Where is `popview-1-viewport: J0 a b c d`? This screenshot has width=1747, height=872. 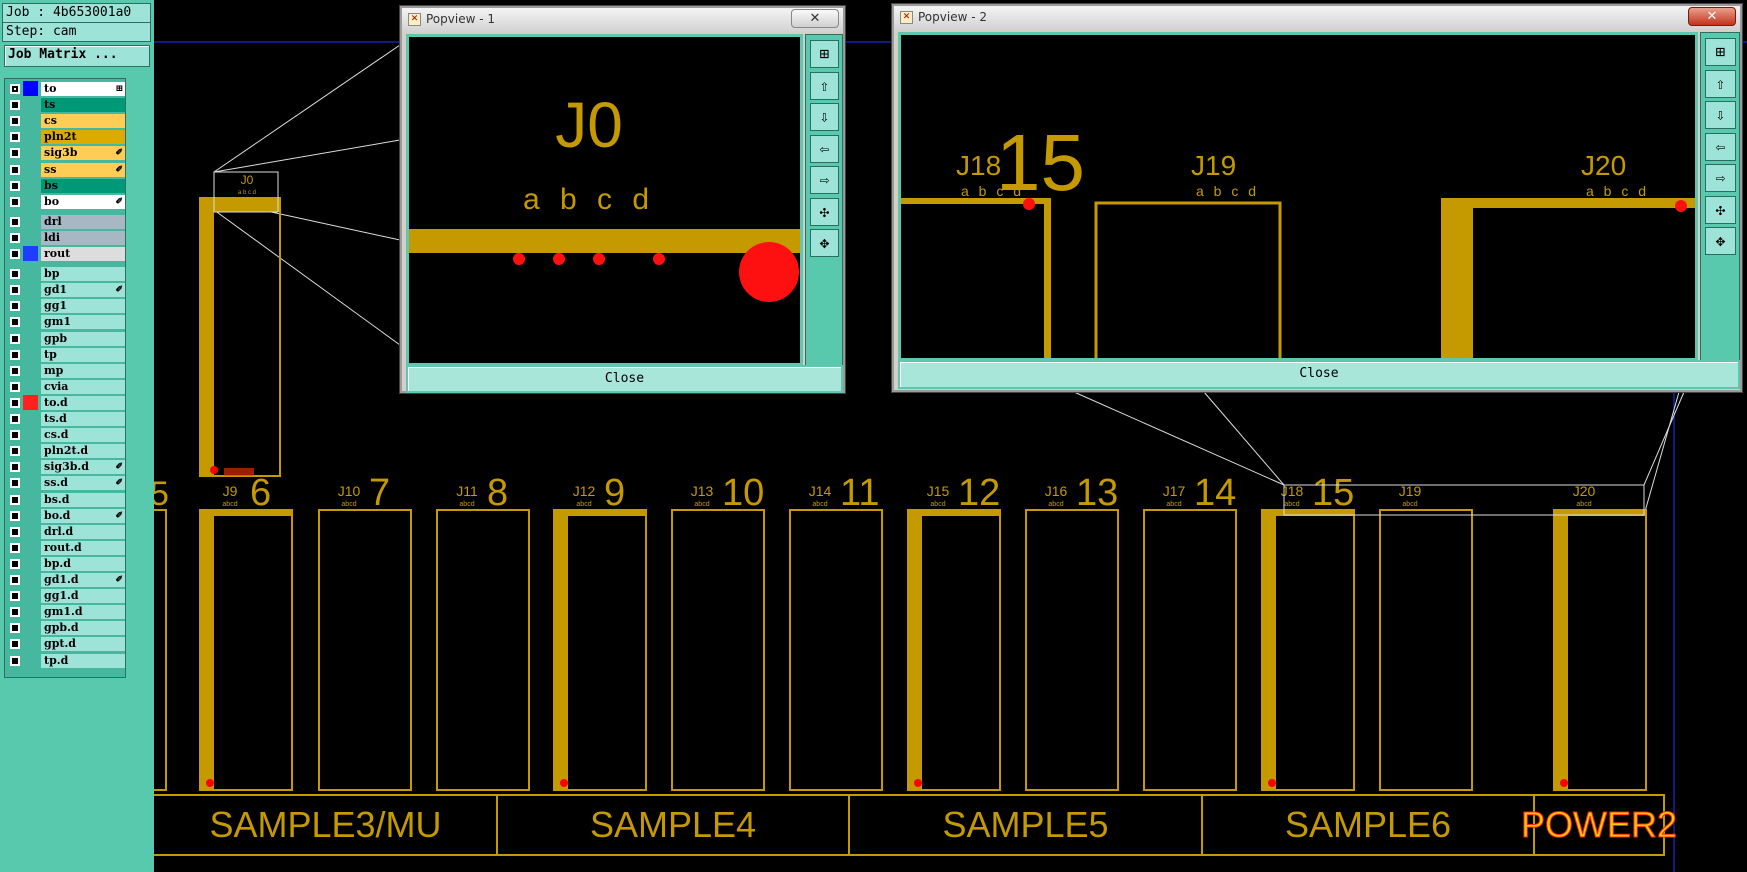 popview-1-viewport: J0 a b c d is located at coordinates (604, 200).